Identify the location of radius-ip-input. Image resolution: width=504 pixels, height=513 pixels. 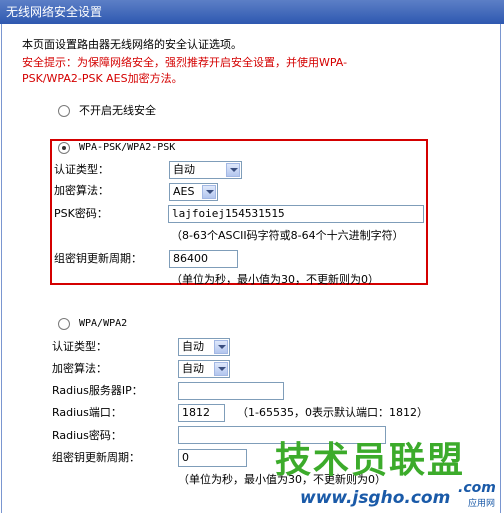
(231, 391).